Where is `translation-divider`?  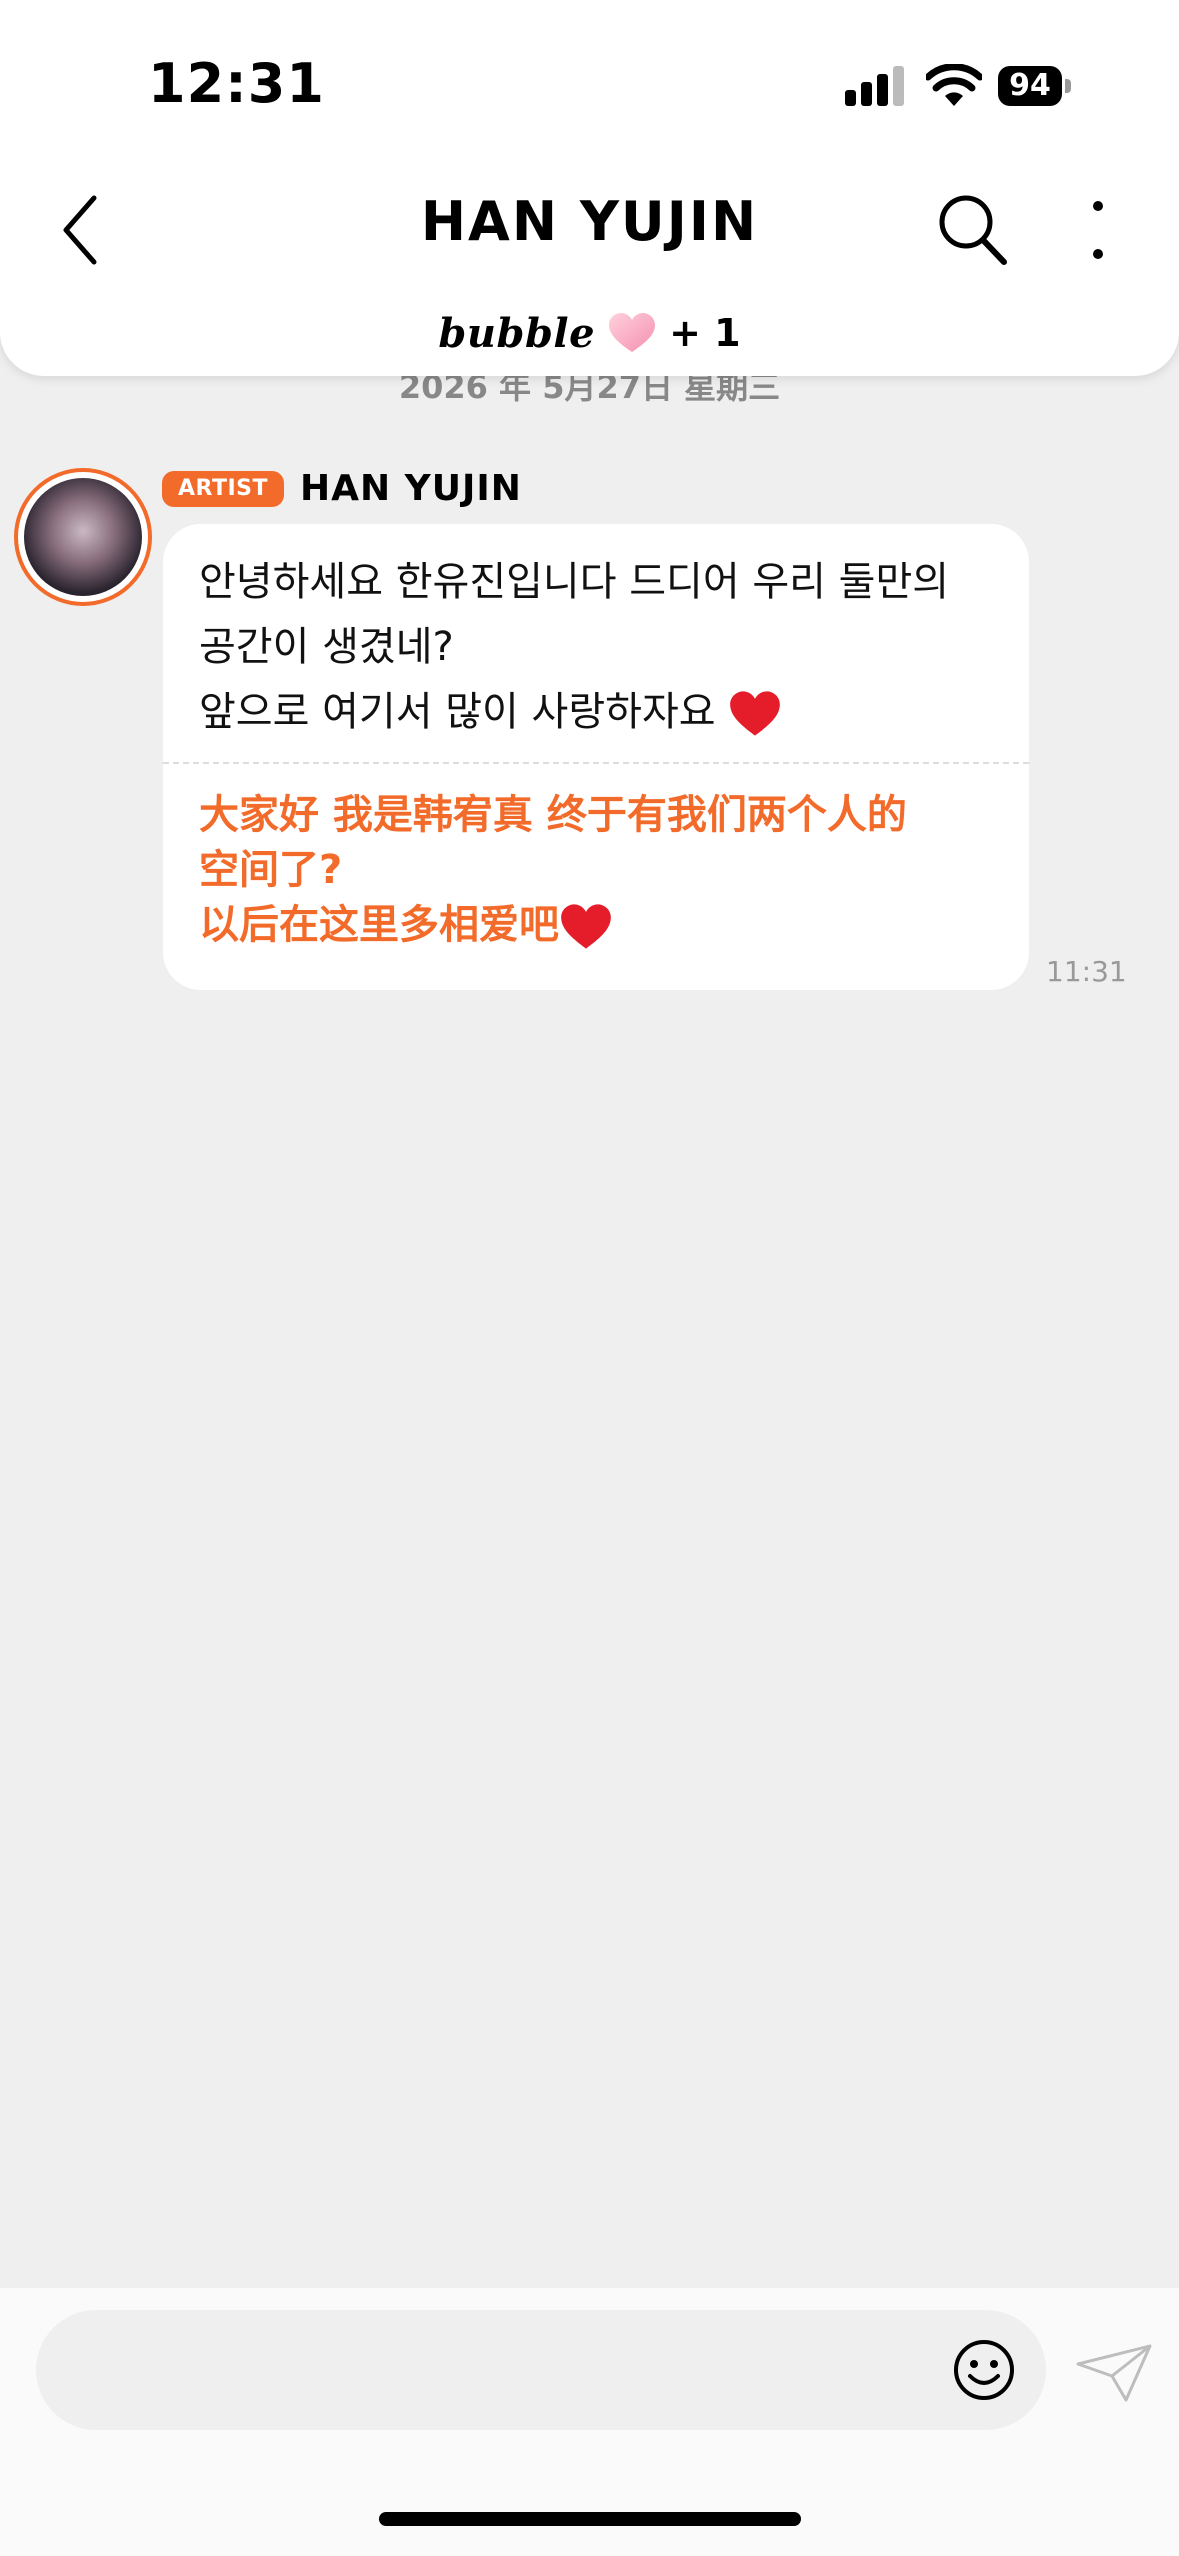
translation-divider is located at coordinates (596, 763).